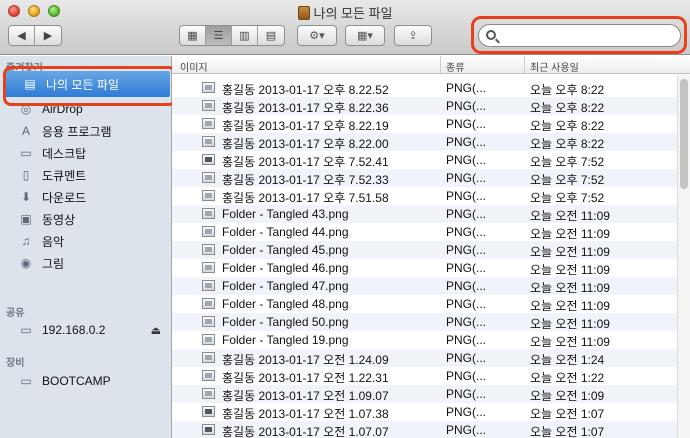  What do you see at coordinates (53, 241) in the screenshot?
I see `sidebar-item-label: 음악` at bounding box center [53, 241].